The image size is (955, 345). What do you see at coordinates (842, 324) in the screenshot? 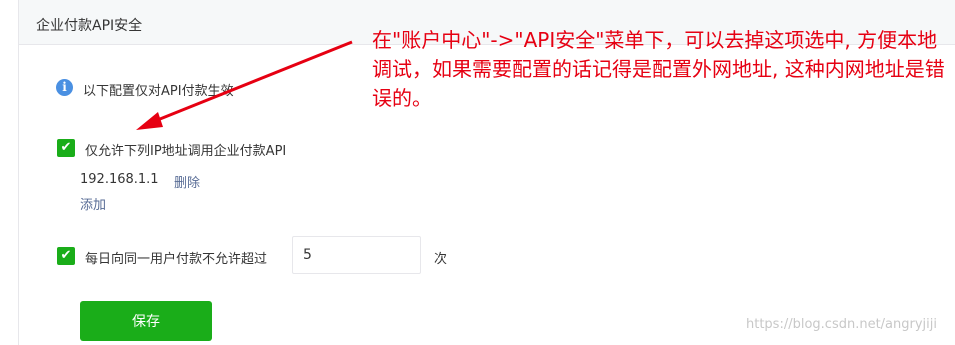
I see `watermark: https://blog.csdn.net/angryjiji` at bounding box center [842, 324].